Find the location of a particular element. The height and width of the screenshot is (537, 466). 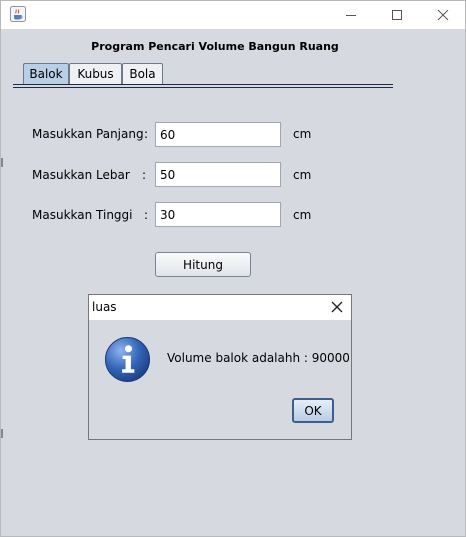

window-edge-mark is located at coordinates (2, 162).